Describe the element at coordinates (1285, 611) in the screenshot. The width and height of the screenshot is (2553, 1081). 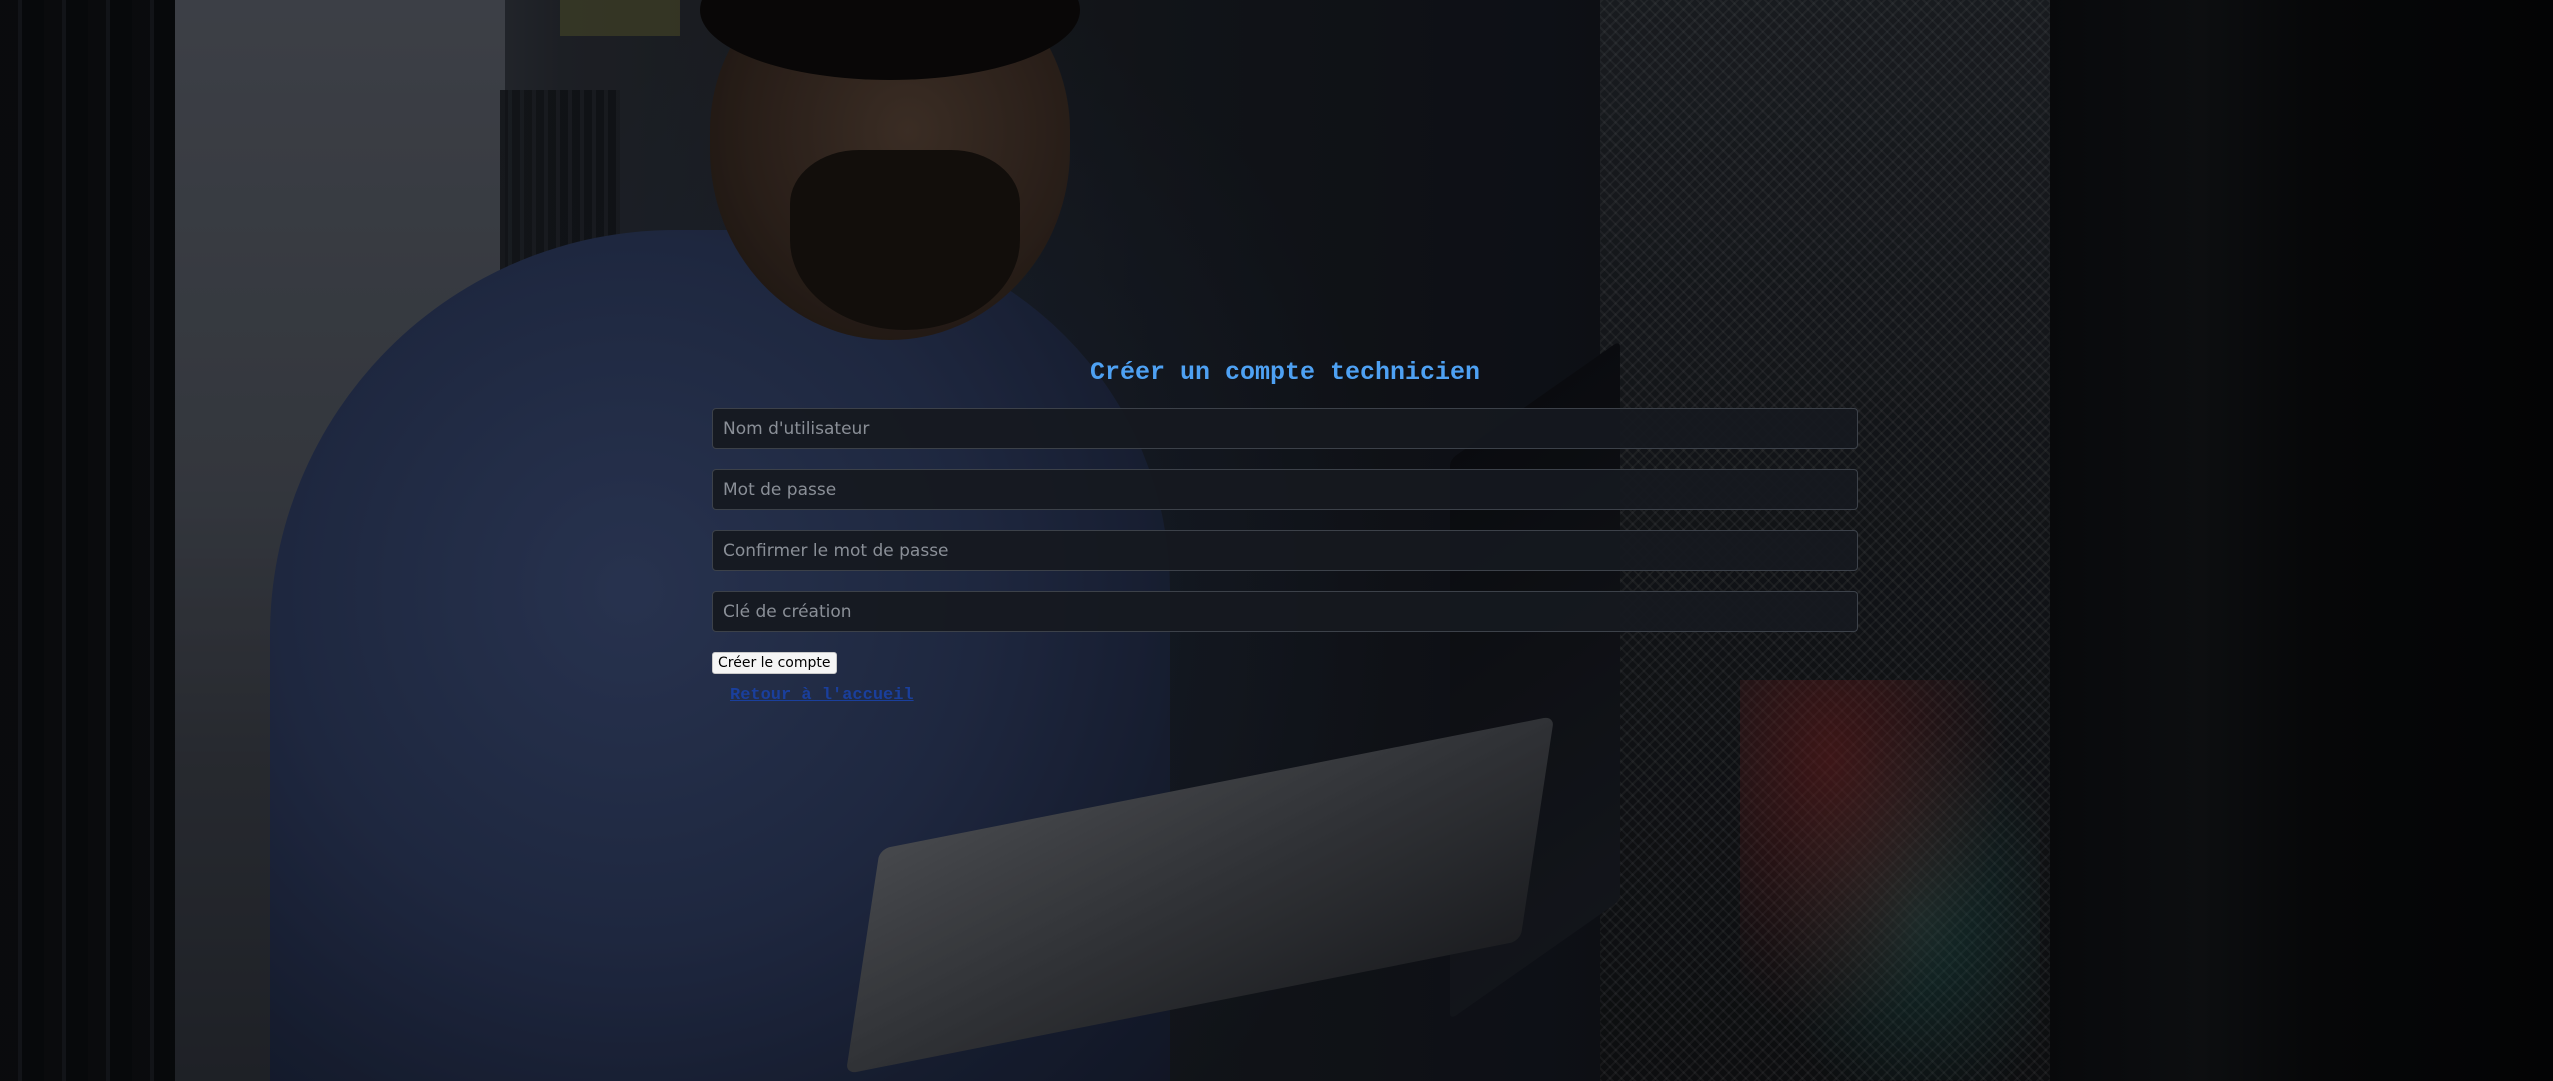
I see `creation-key-input` at that location.